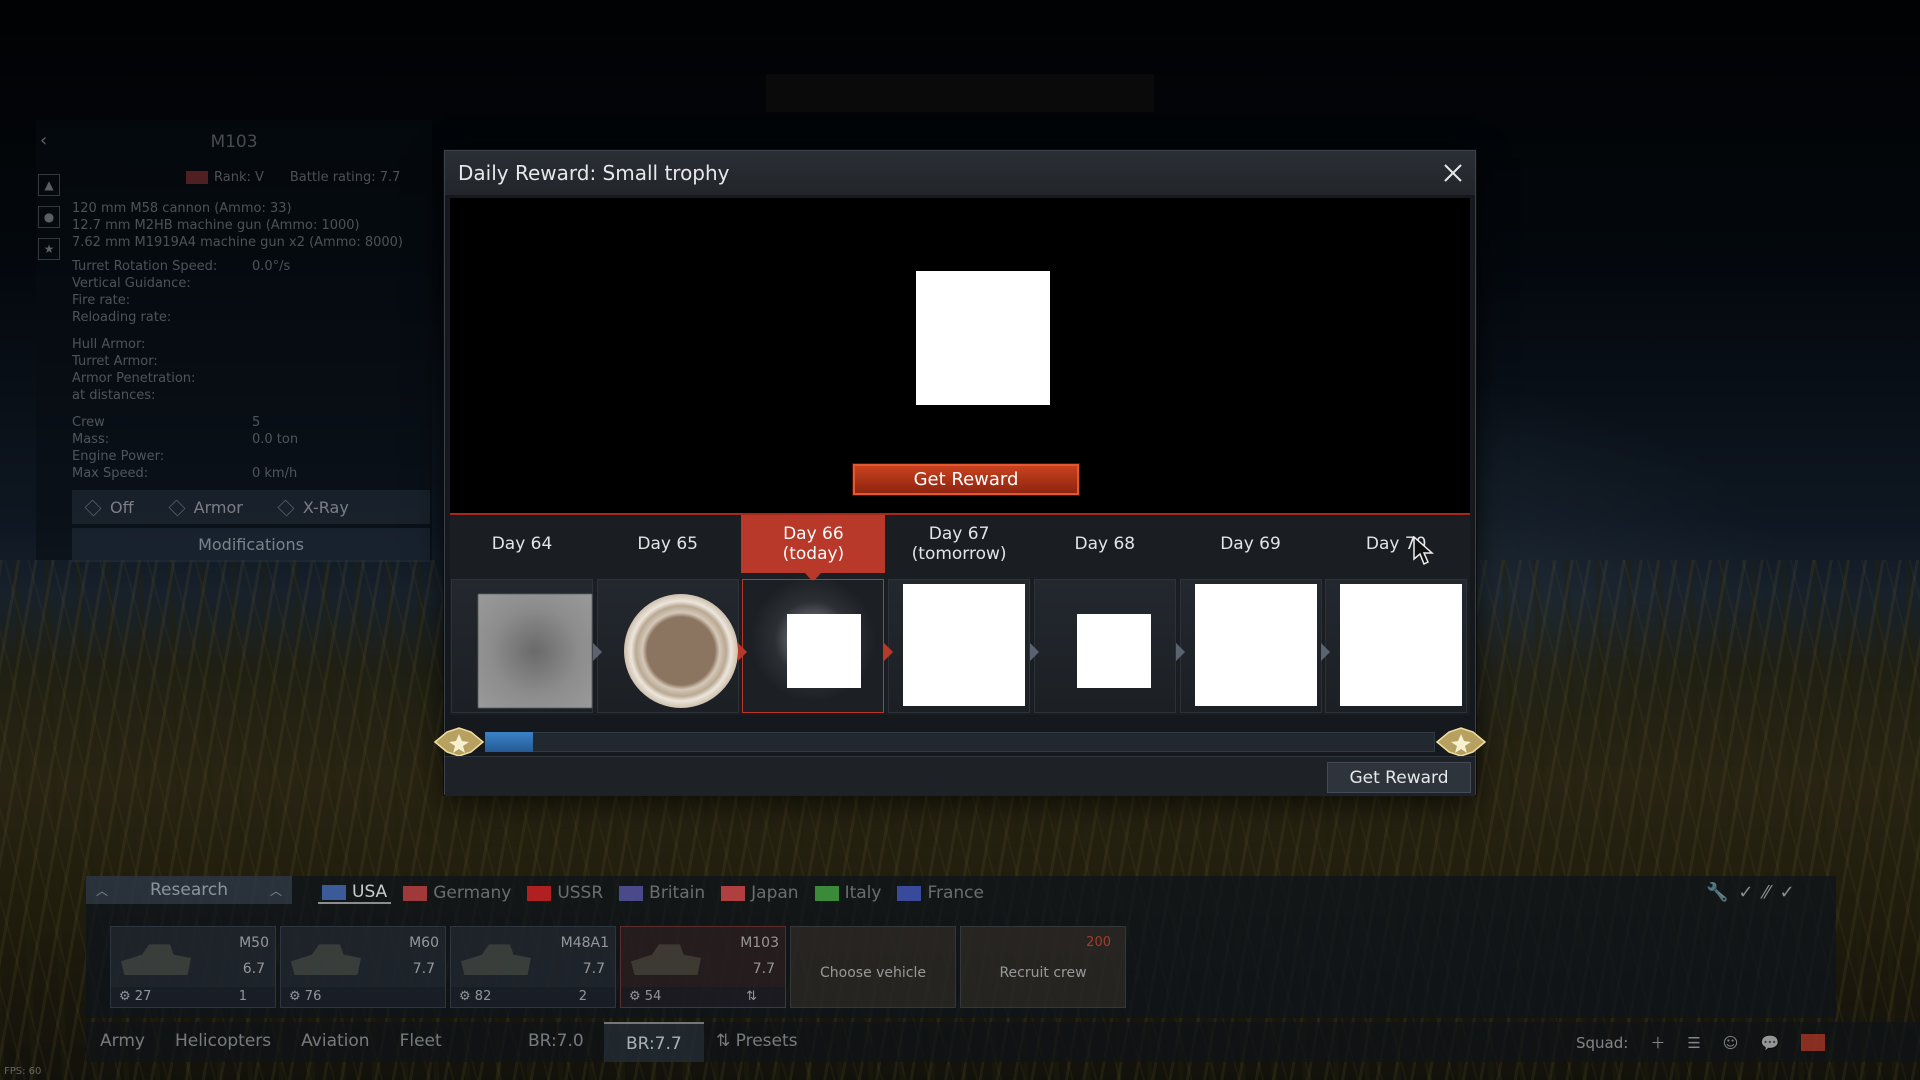 The height and width of the screenshot is (1080, 1920). I want to click on nation-label: USA, so click(370, 892).